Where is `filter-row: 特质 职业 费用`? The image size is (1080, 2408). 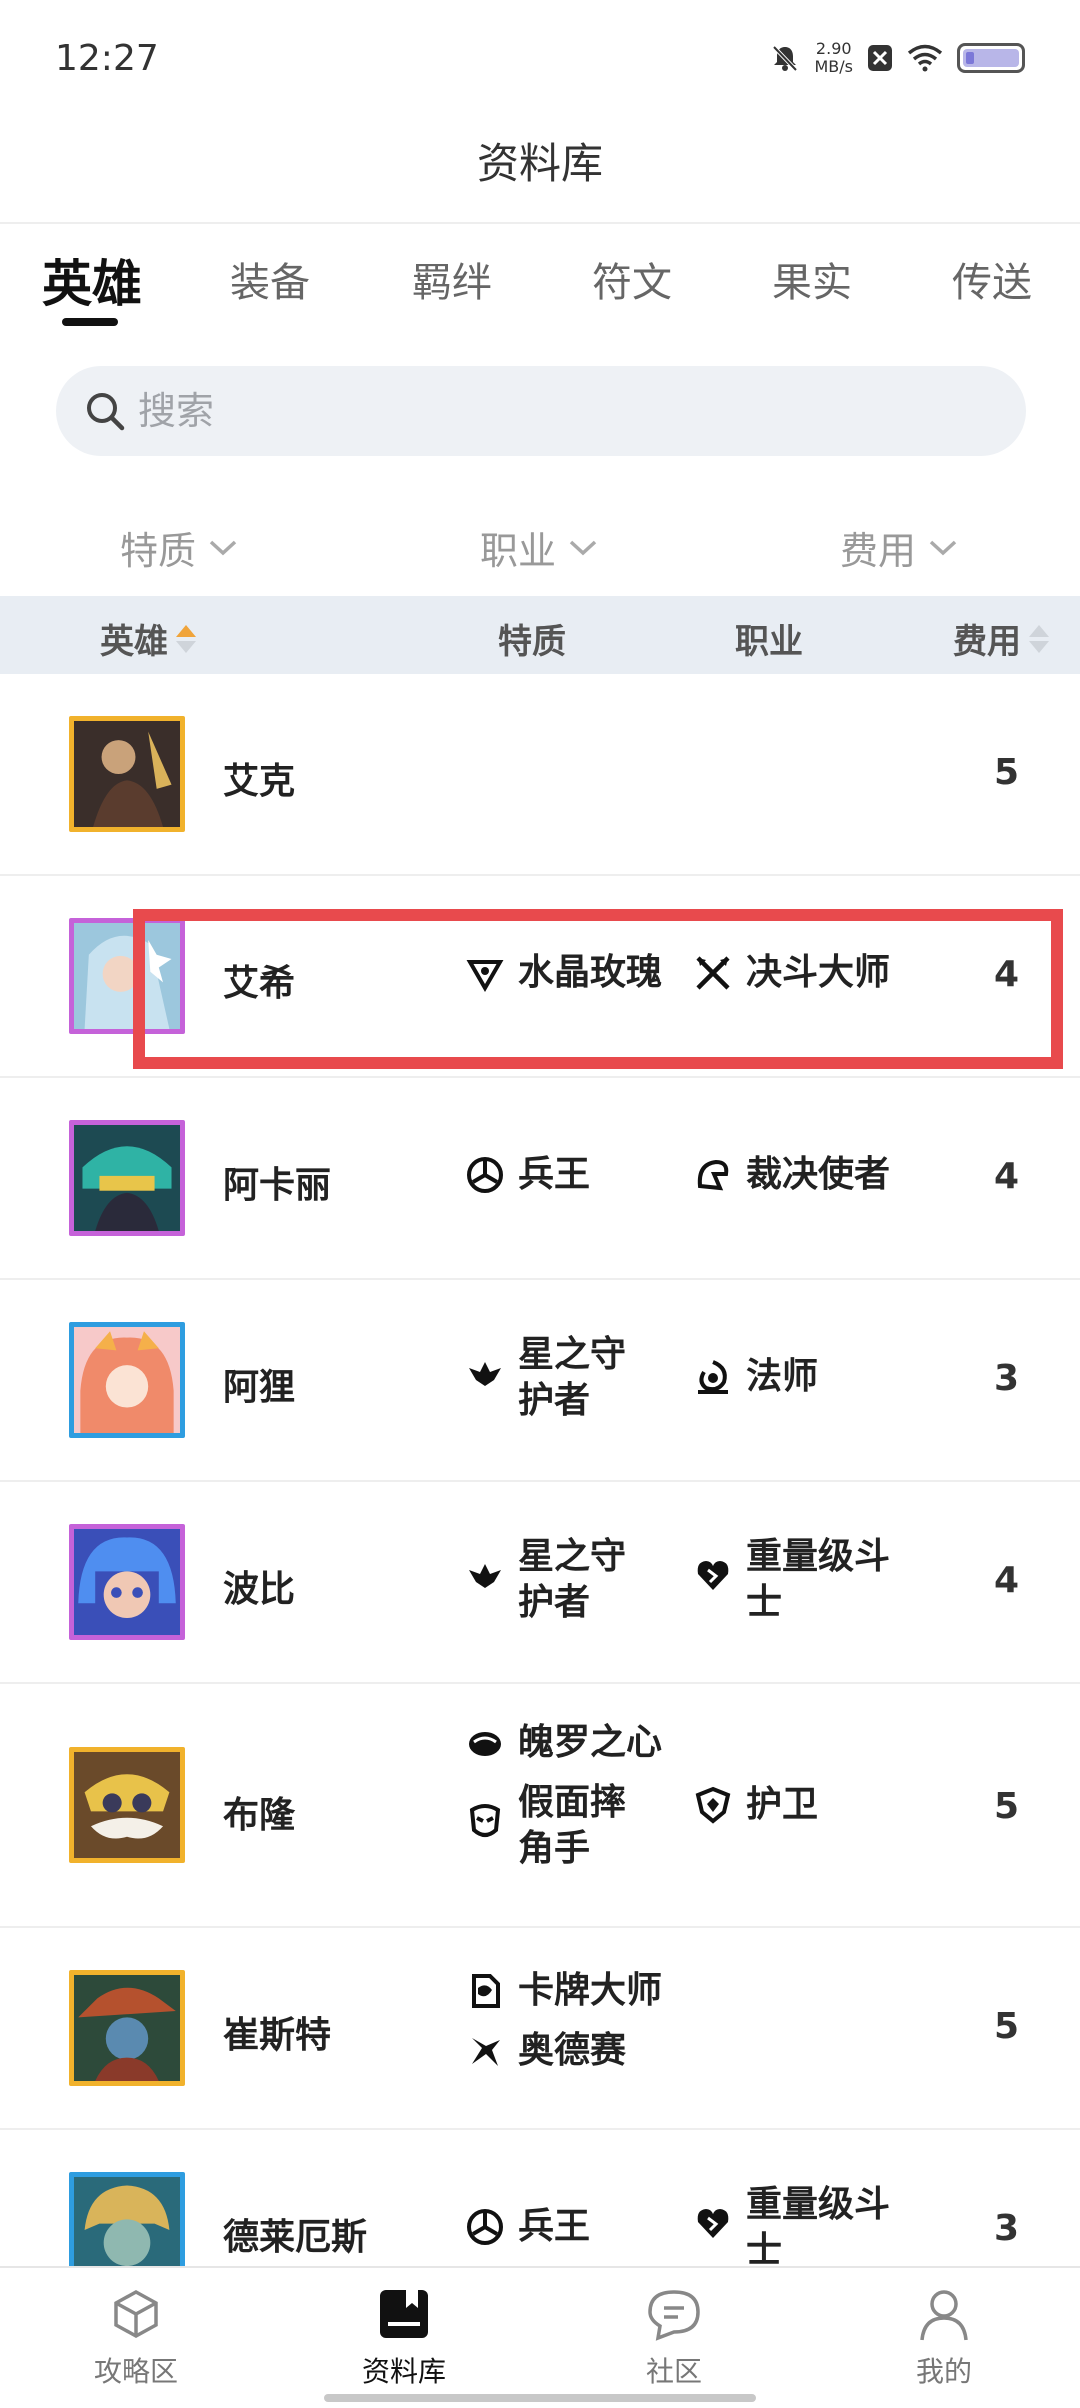 filter-row: 特质 职业 费用 is located at coordinates (540, 545).